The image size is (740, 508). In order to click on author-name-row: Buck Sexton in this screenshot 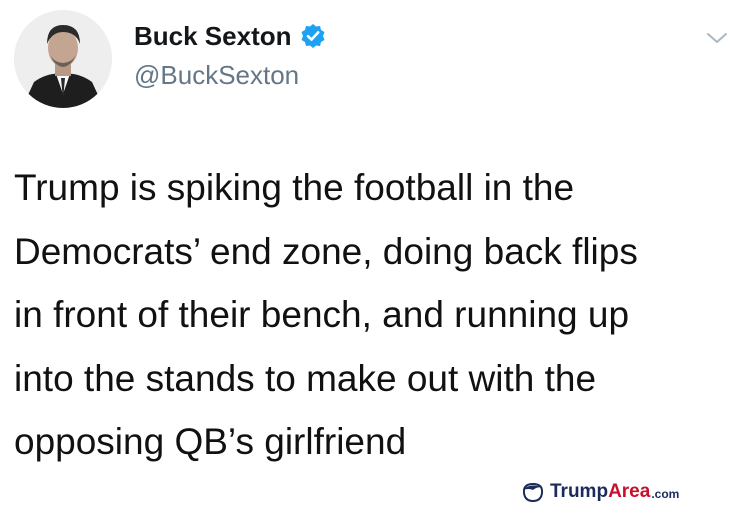, I will do `click(230, 36)`.